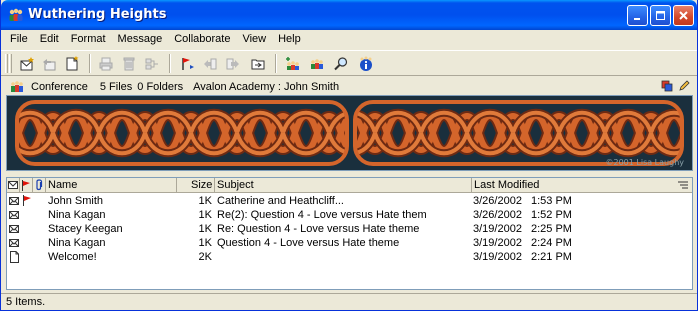  I want to click on menu-edit: Edit, so click(49, 39).